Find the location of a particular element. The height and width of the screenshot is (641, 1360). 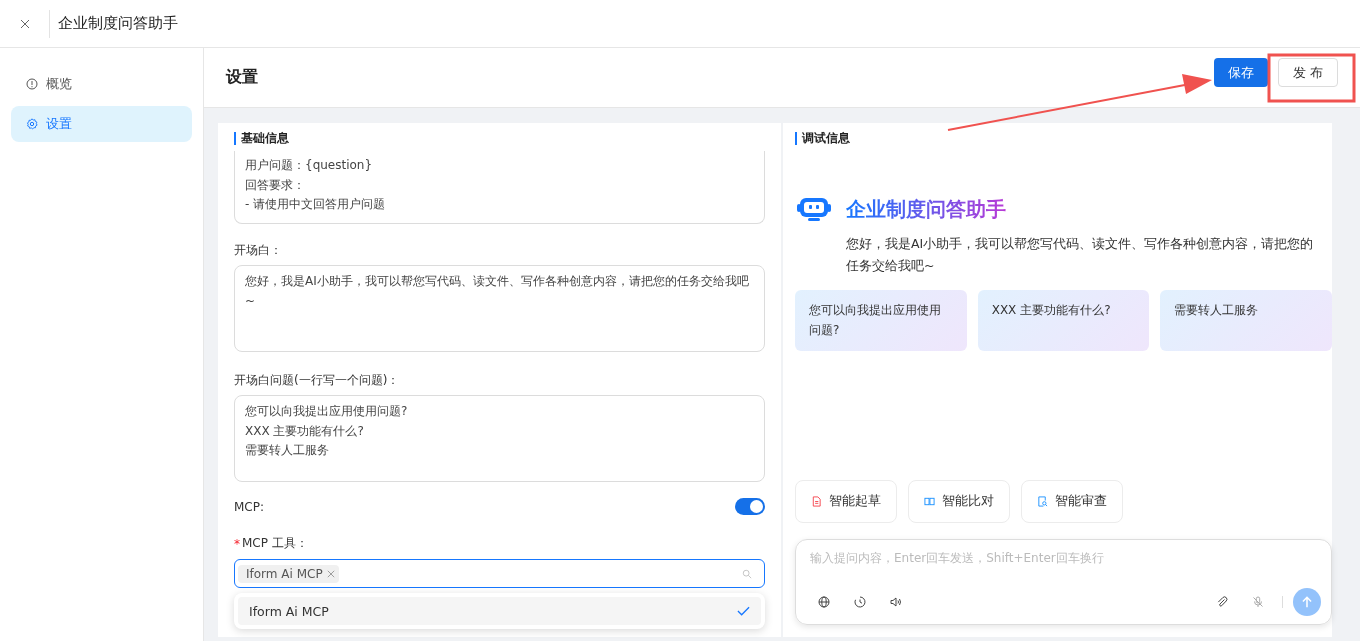

document-search-icon is located at coordinates (1042, 501).